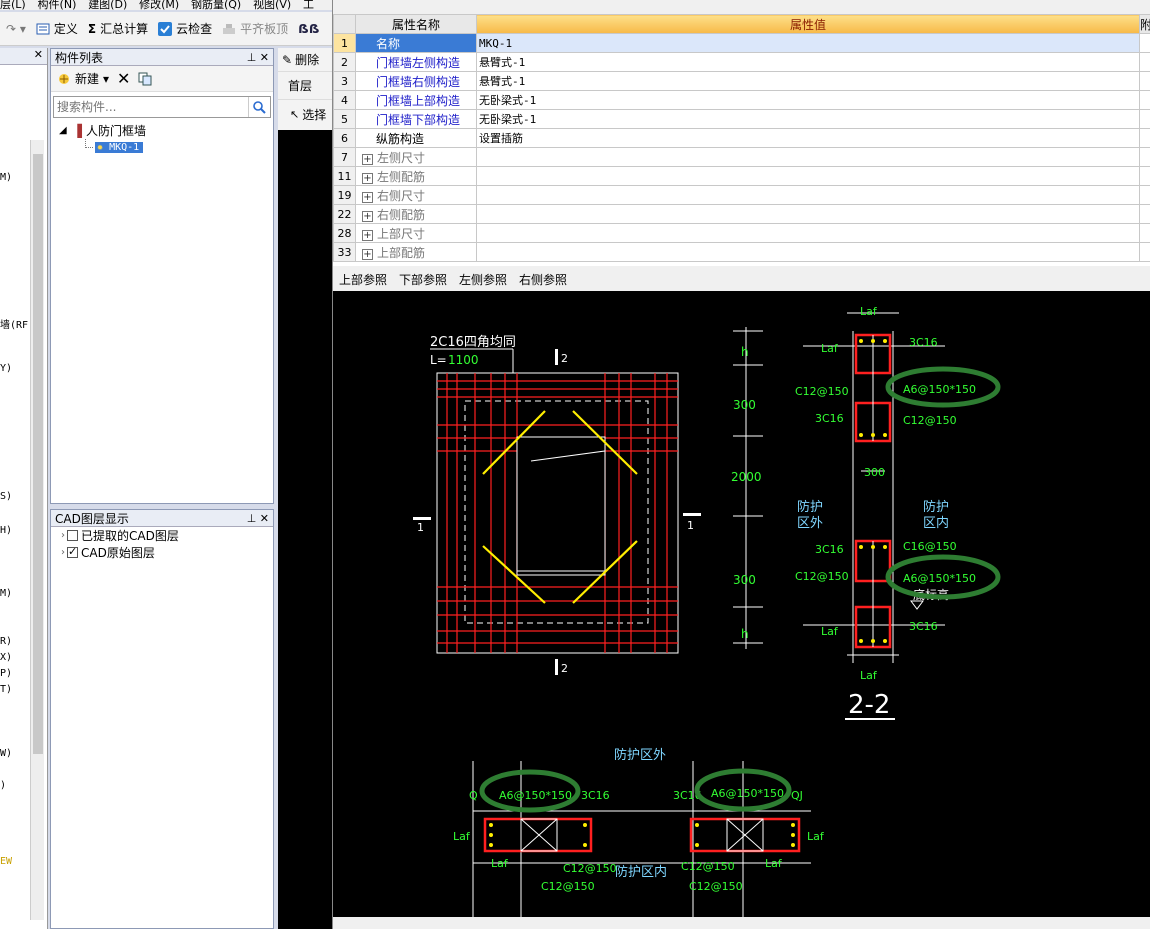  Describe the element at coordinates (747, 793) in the screenshot. I see `bottom-a6-right: A6@150*150` at that location.